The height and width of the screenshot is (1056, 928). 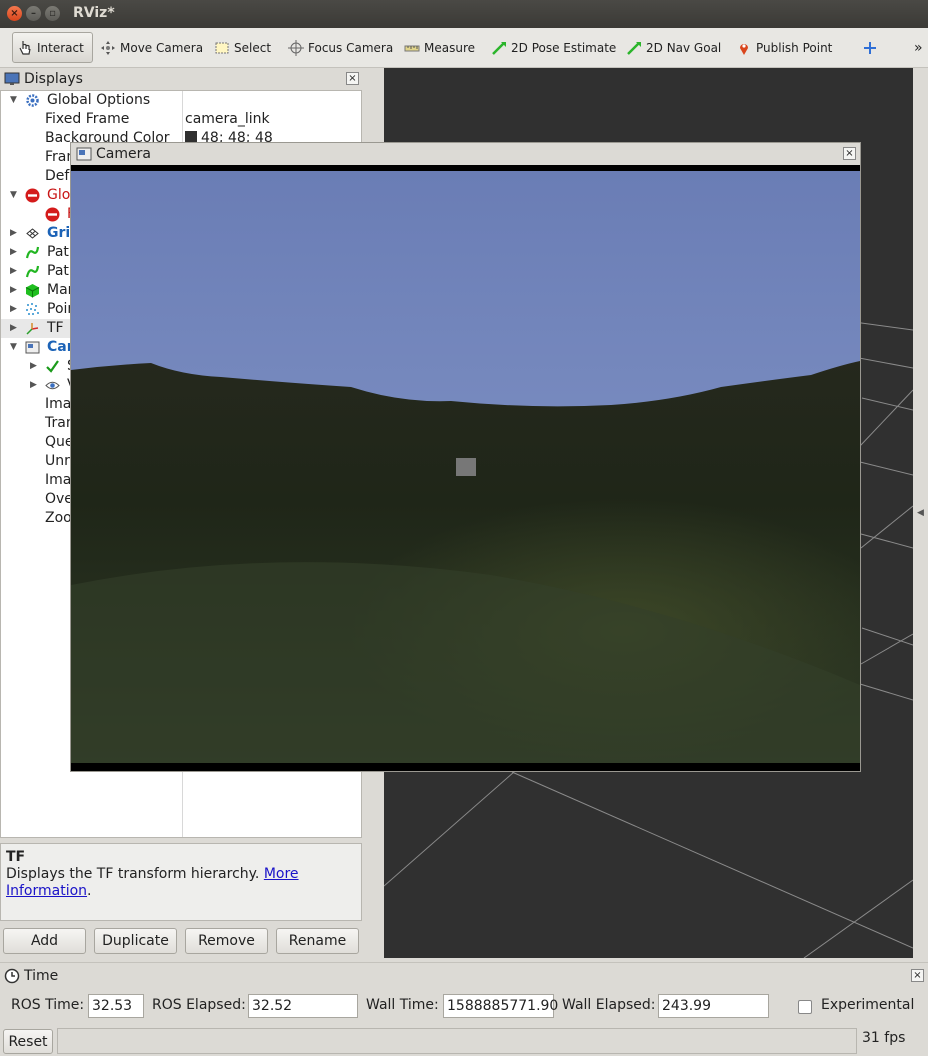 What do you see at coordinates (28, 1041) in the screenshot?
I see `reset-button: Reset` at bounding box center [28, 1041].